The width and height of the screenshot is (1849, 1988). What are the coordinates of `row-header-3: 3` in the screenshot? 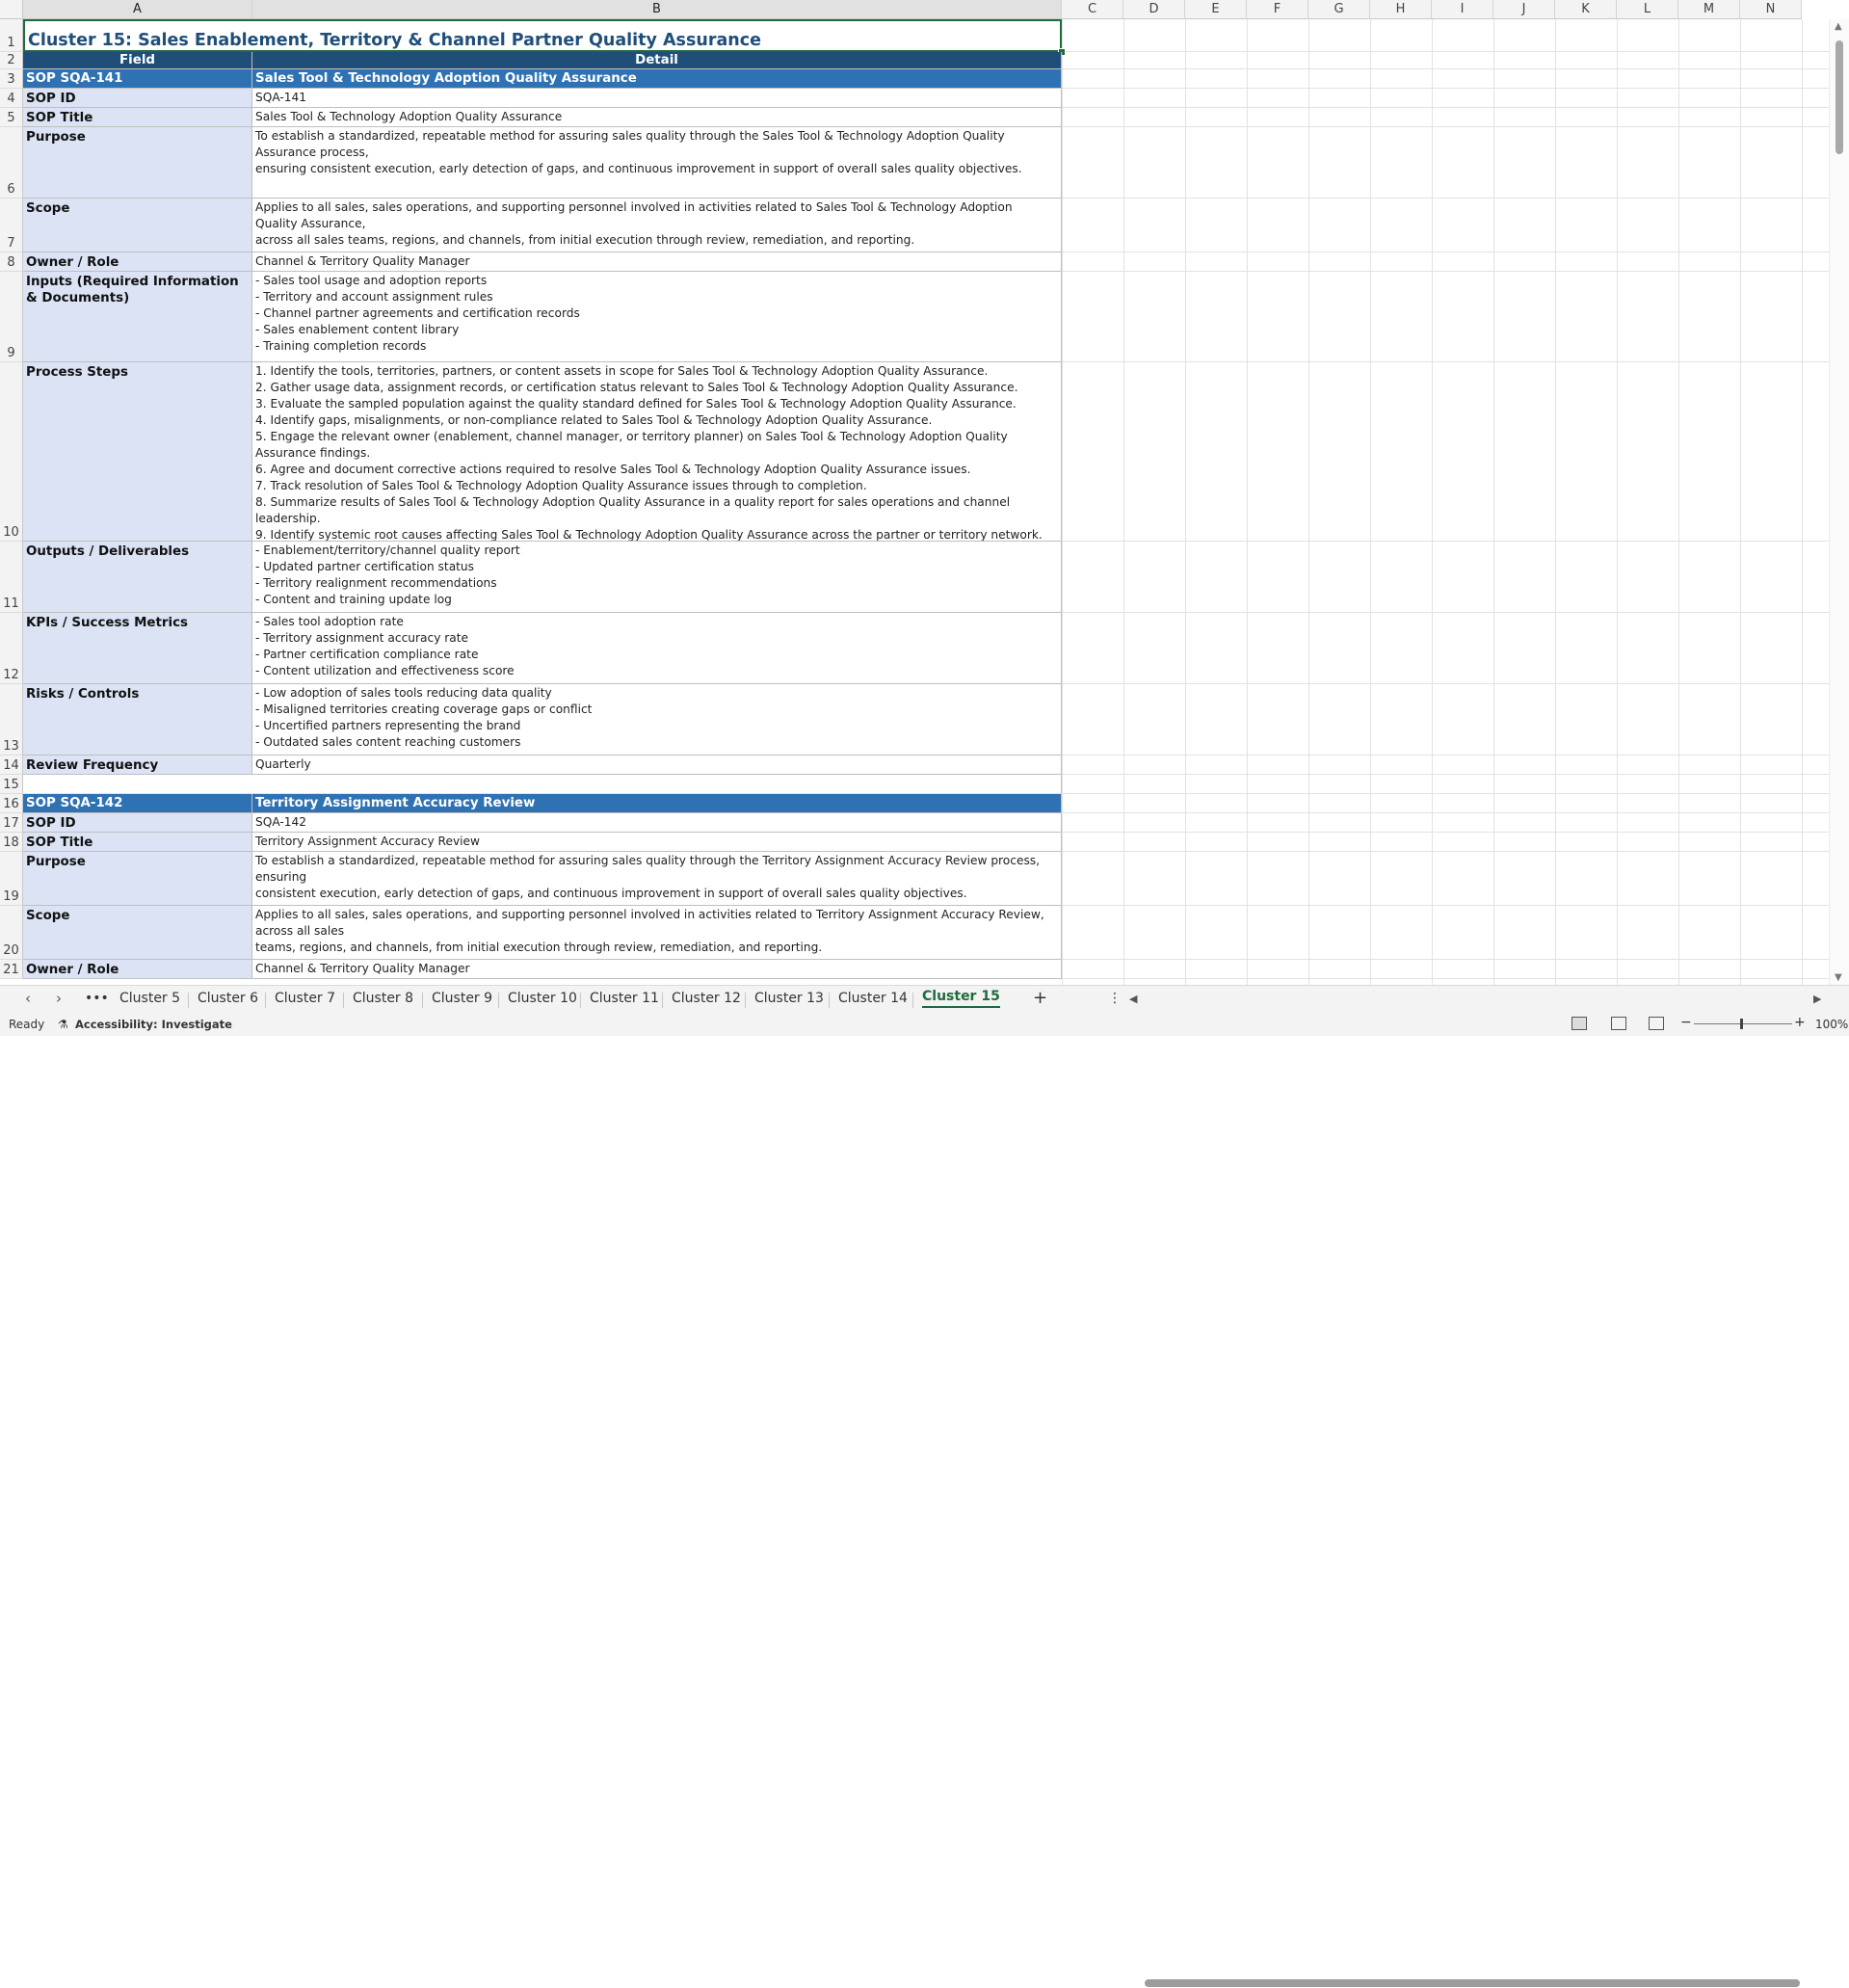 It's located at (11, 79).